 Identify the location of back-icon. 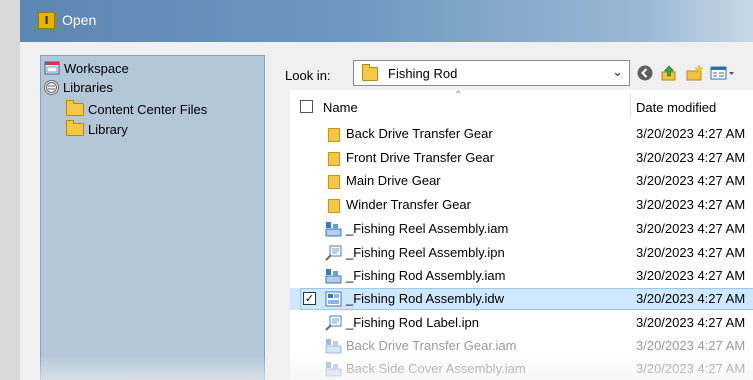
(645, 73).